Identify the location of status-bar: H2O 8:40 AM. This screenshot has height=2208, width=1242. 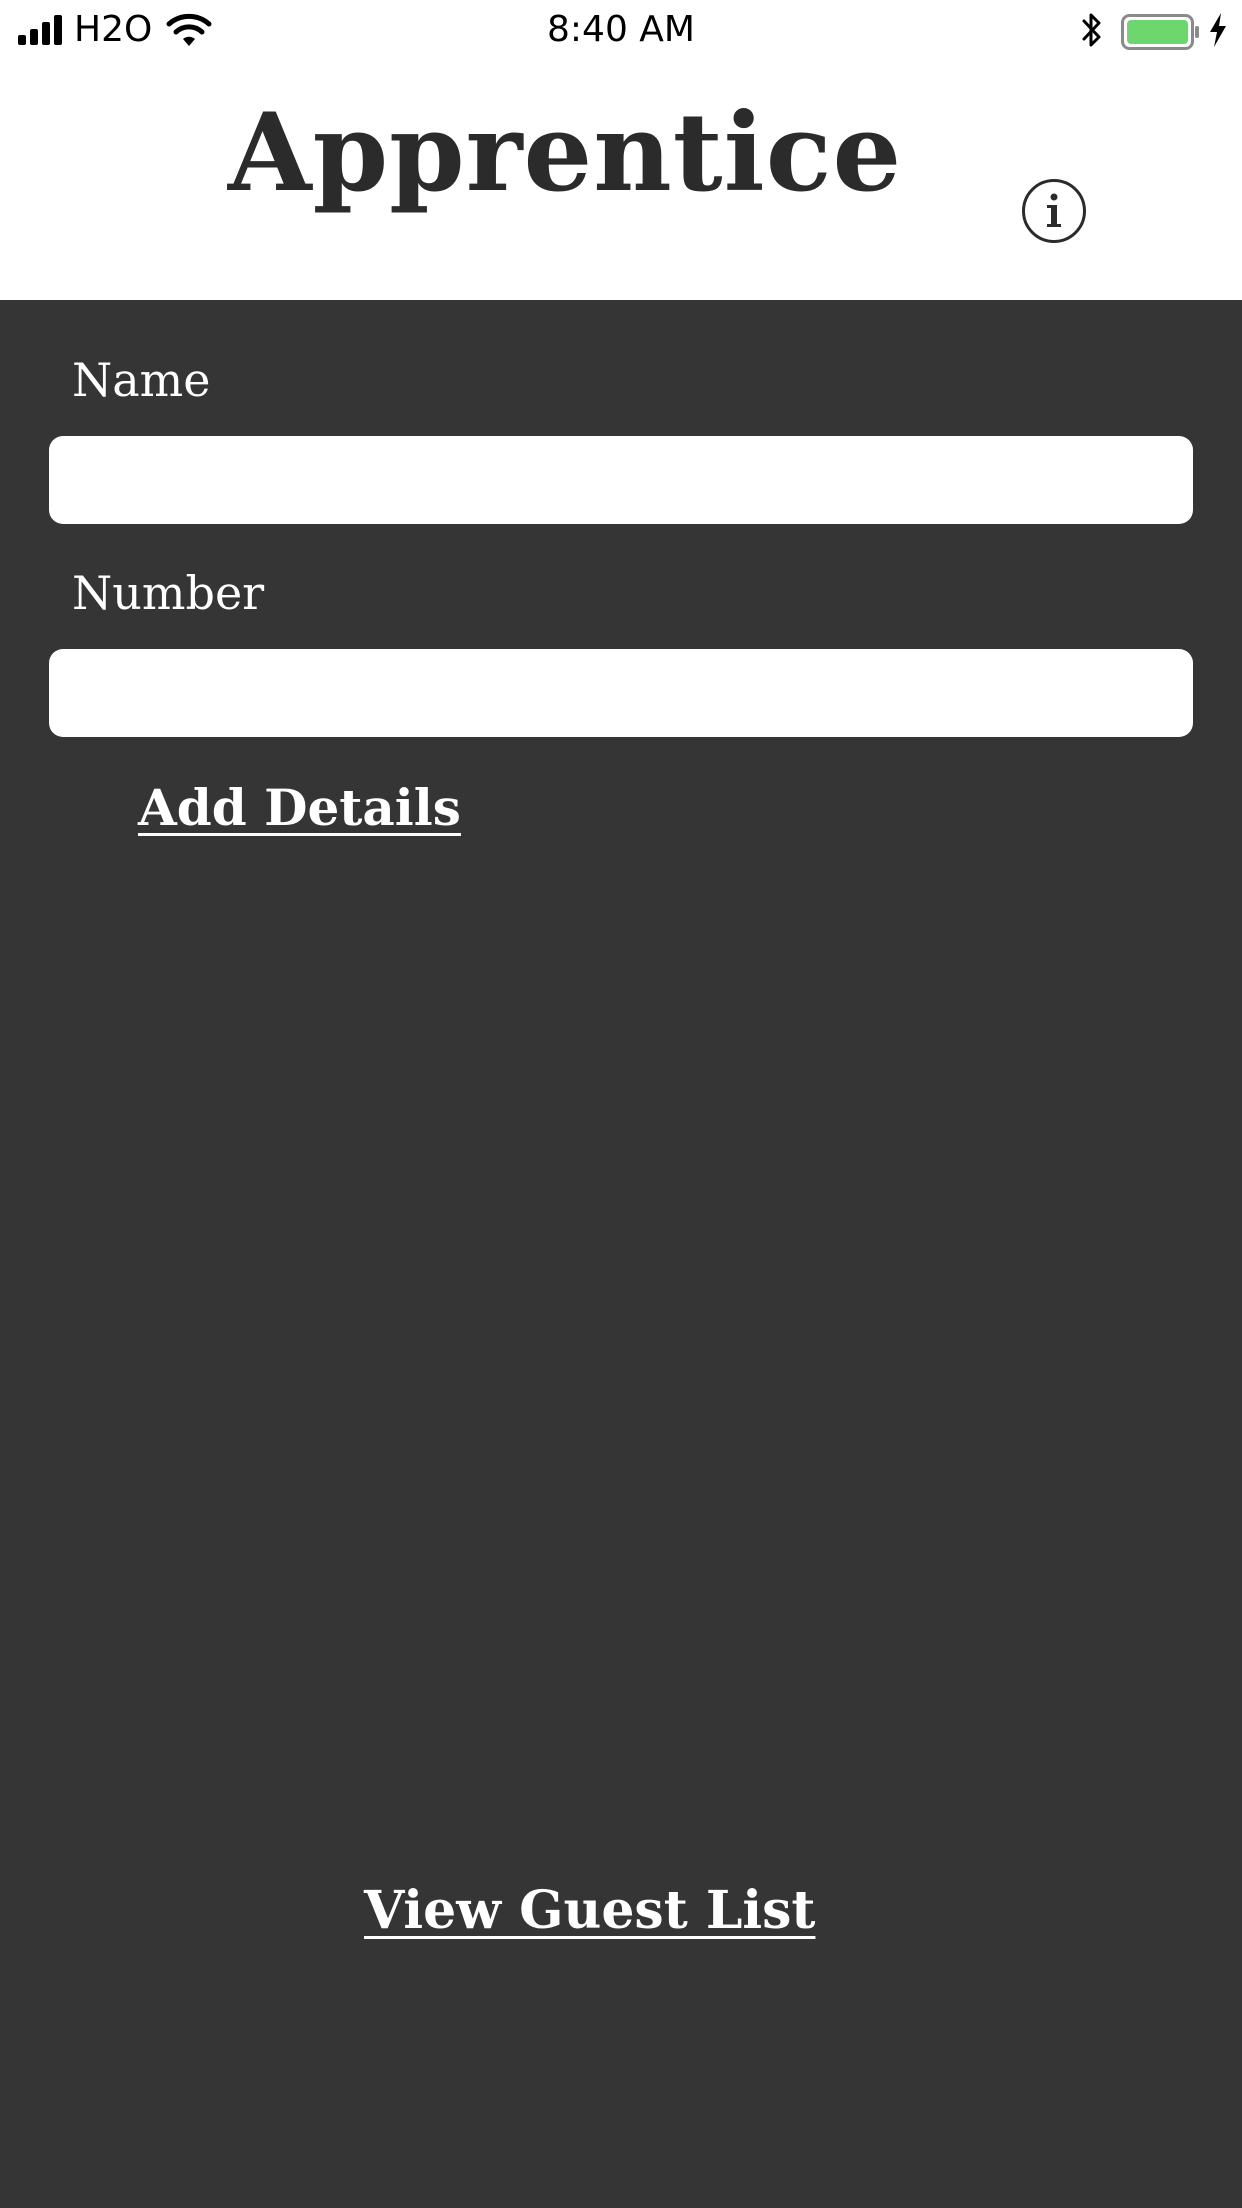
(621, 30).